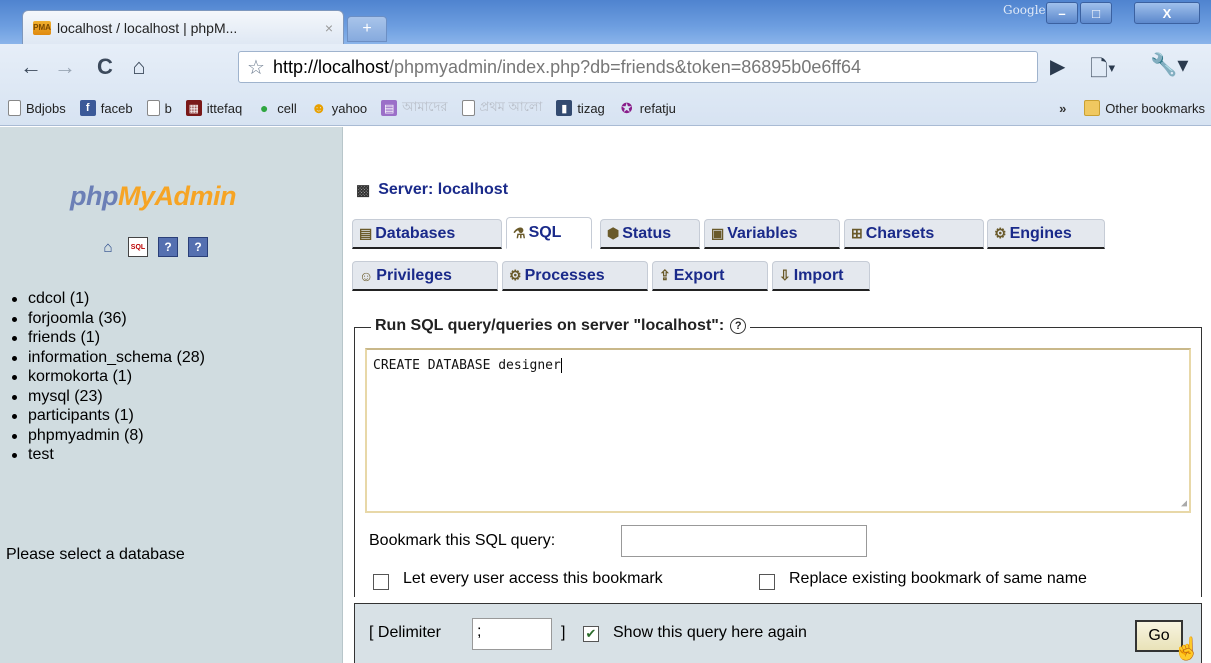 Image resolution: width=1211 pixels, height=663 pixels. Describe the element at coordinates (591, 634) in the screenshot. I see `show-query-again-checkbox: ✔` at that location.